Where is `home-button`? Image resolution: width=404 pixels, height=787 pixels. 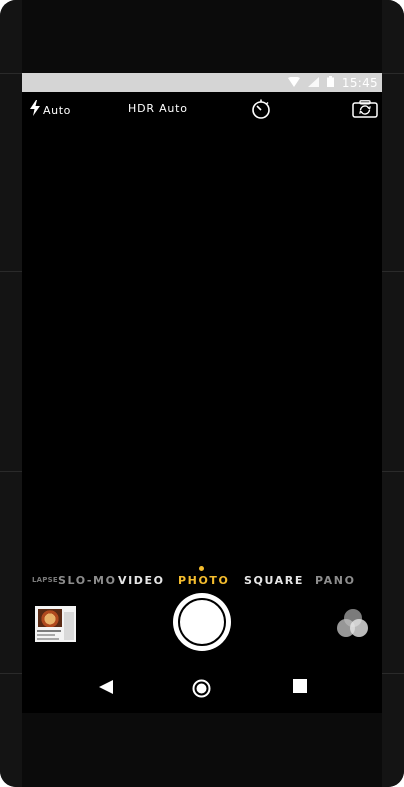 home-button is located at coordinates (201, 691).